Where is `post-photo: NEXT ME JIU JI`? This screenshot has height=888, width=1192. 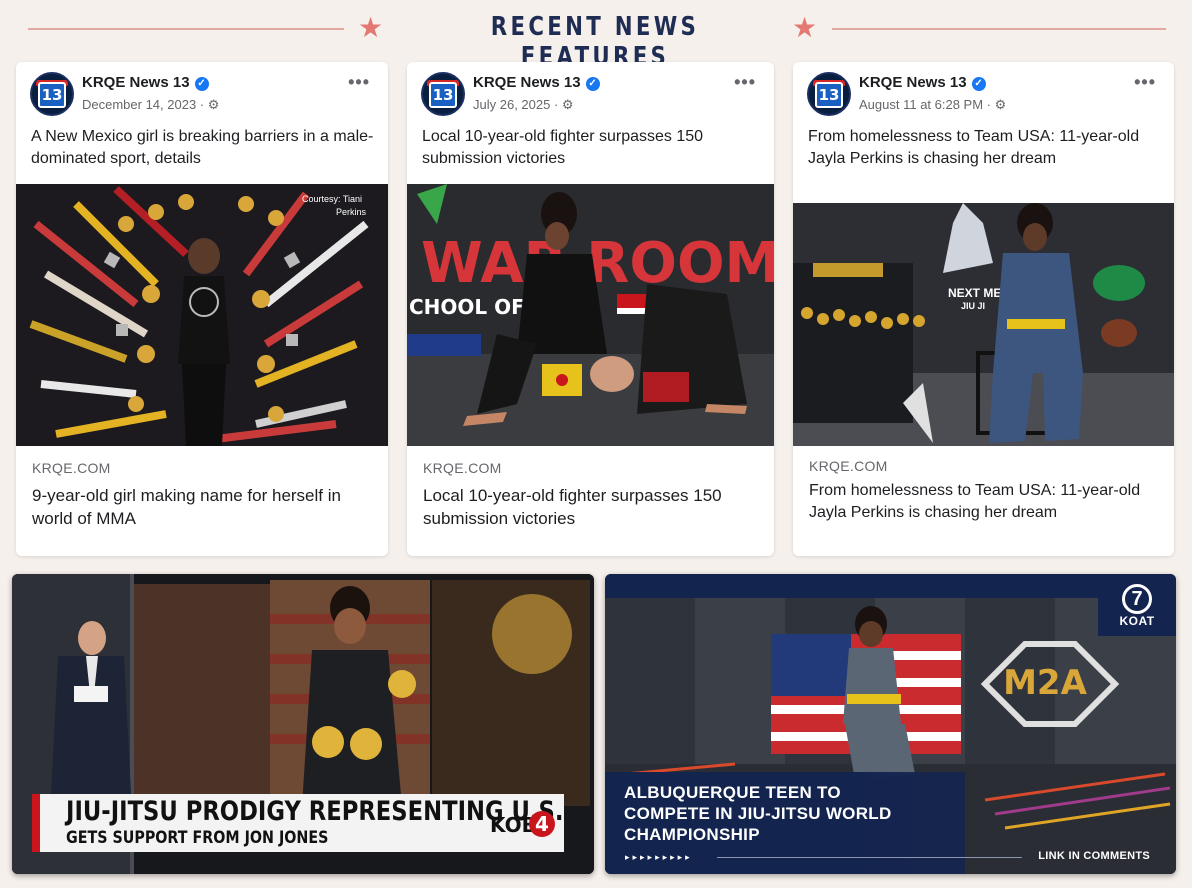
post-photo: NEXT ME JIU JI is located at coordinates (983, 324).